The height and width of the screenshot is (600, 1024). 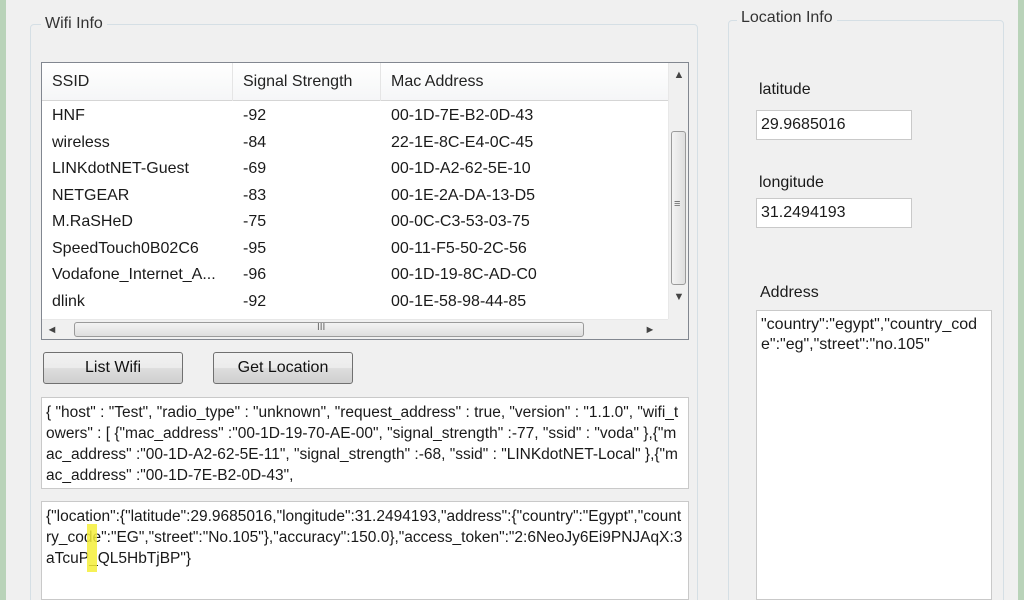 What do you see at coordinates (789, 292) in the screenshot?
I see `address-label: Address` at bounding box center [789, 292].